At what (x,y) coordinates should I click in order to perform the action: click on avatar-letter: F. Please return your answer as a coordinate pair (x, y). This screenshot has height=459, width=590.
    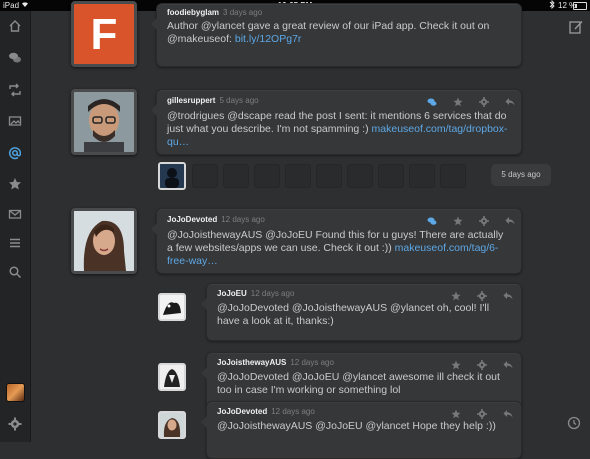
    Looking at the image, I should click on (104, 34).